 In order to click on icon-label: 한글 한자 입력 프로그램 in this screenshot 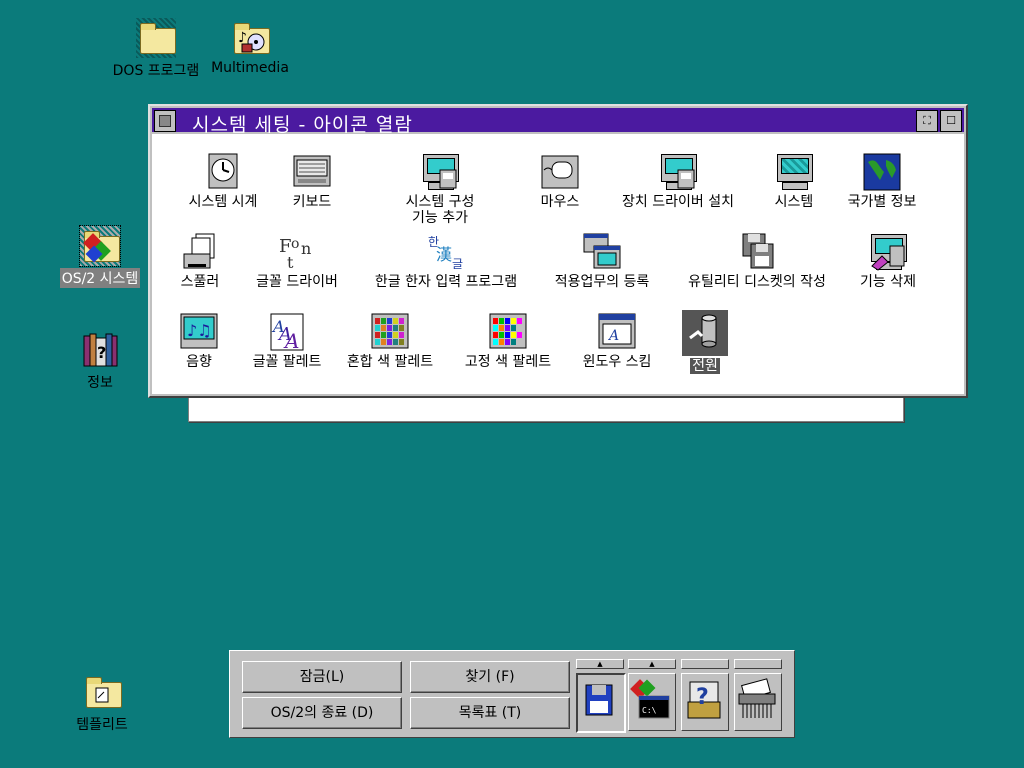, I will do `click(446, 282)`.